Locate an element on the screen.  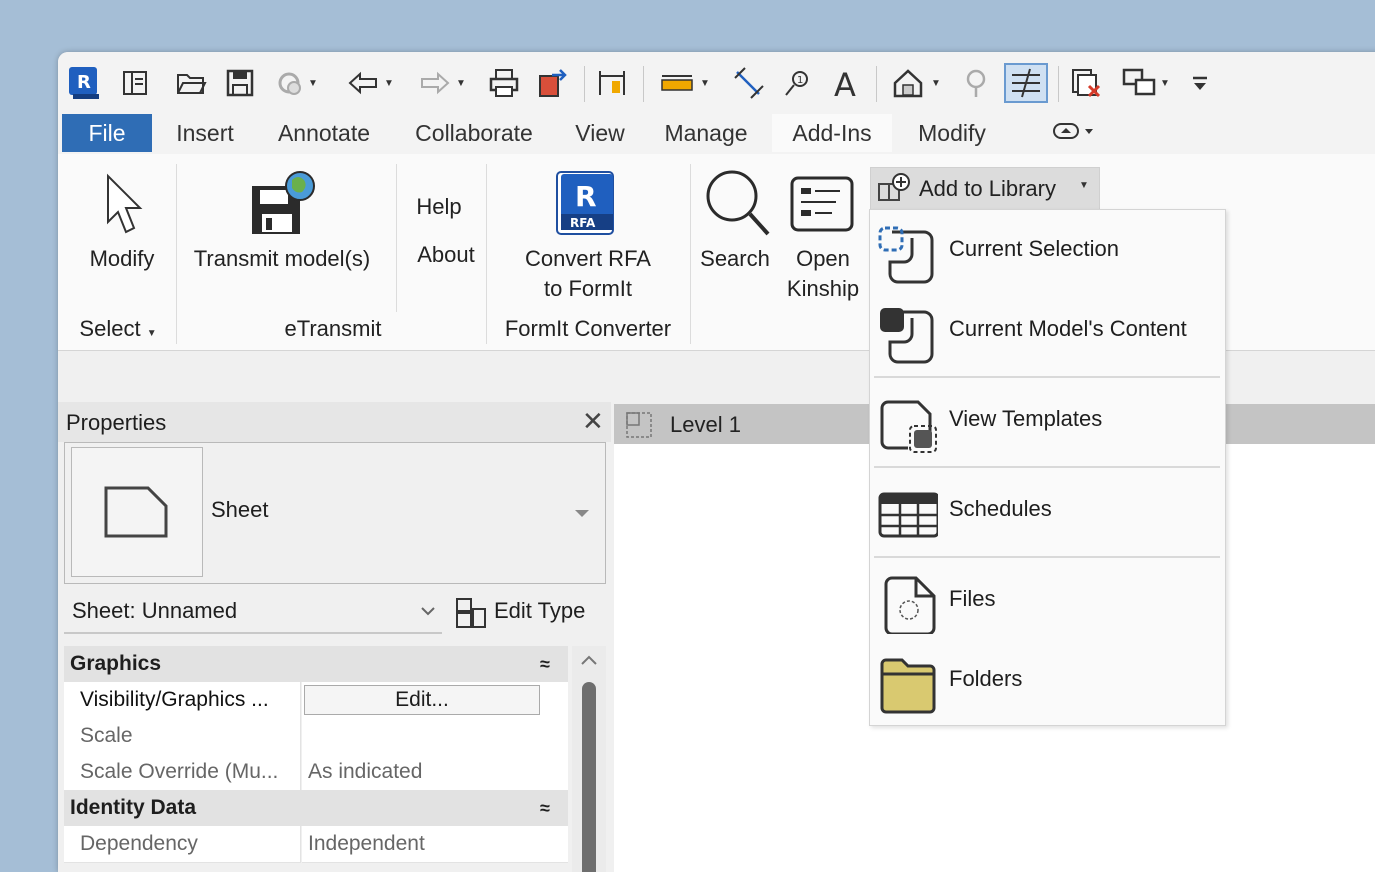
save-icon is located at coordinates (240, 83).